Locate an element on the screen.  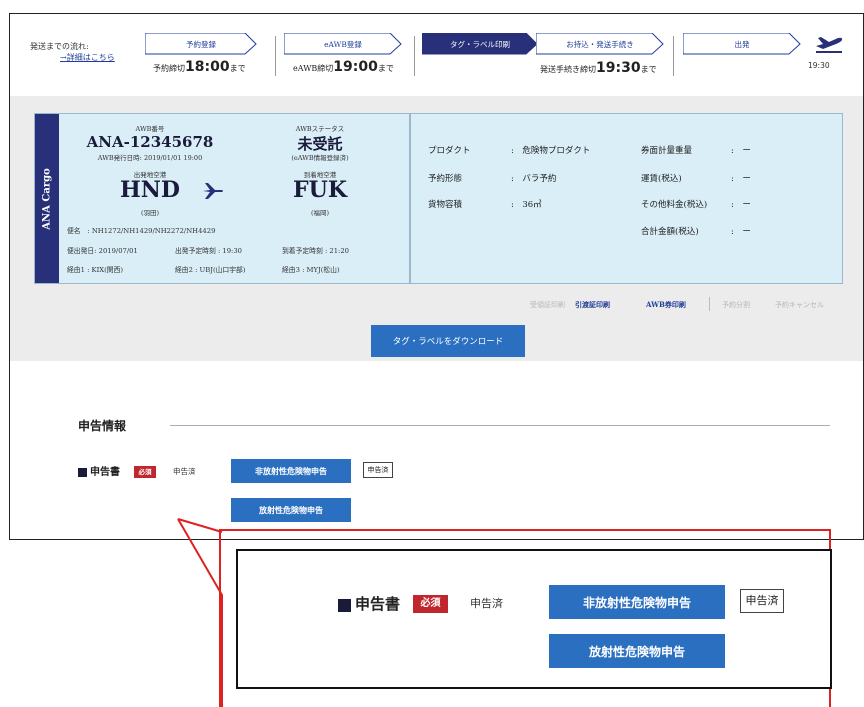
declared-box: 申告済 is located at coordinates (762, 601).